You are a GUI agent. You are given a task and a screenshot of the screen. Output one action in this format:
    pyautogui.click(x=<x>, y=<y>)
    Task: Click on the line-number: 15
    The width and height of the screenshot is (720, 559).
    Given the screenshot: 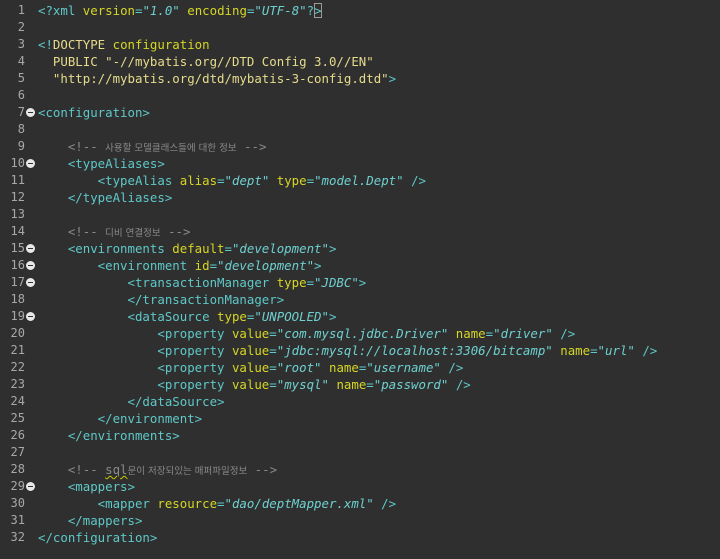 What is the action you would take?
    pyautogui.click(x=17, y=248)
    